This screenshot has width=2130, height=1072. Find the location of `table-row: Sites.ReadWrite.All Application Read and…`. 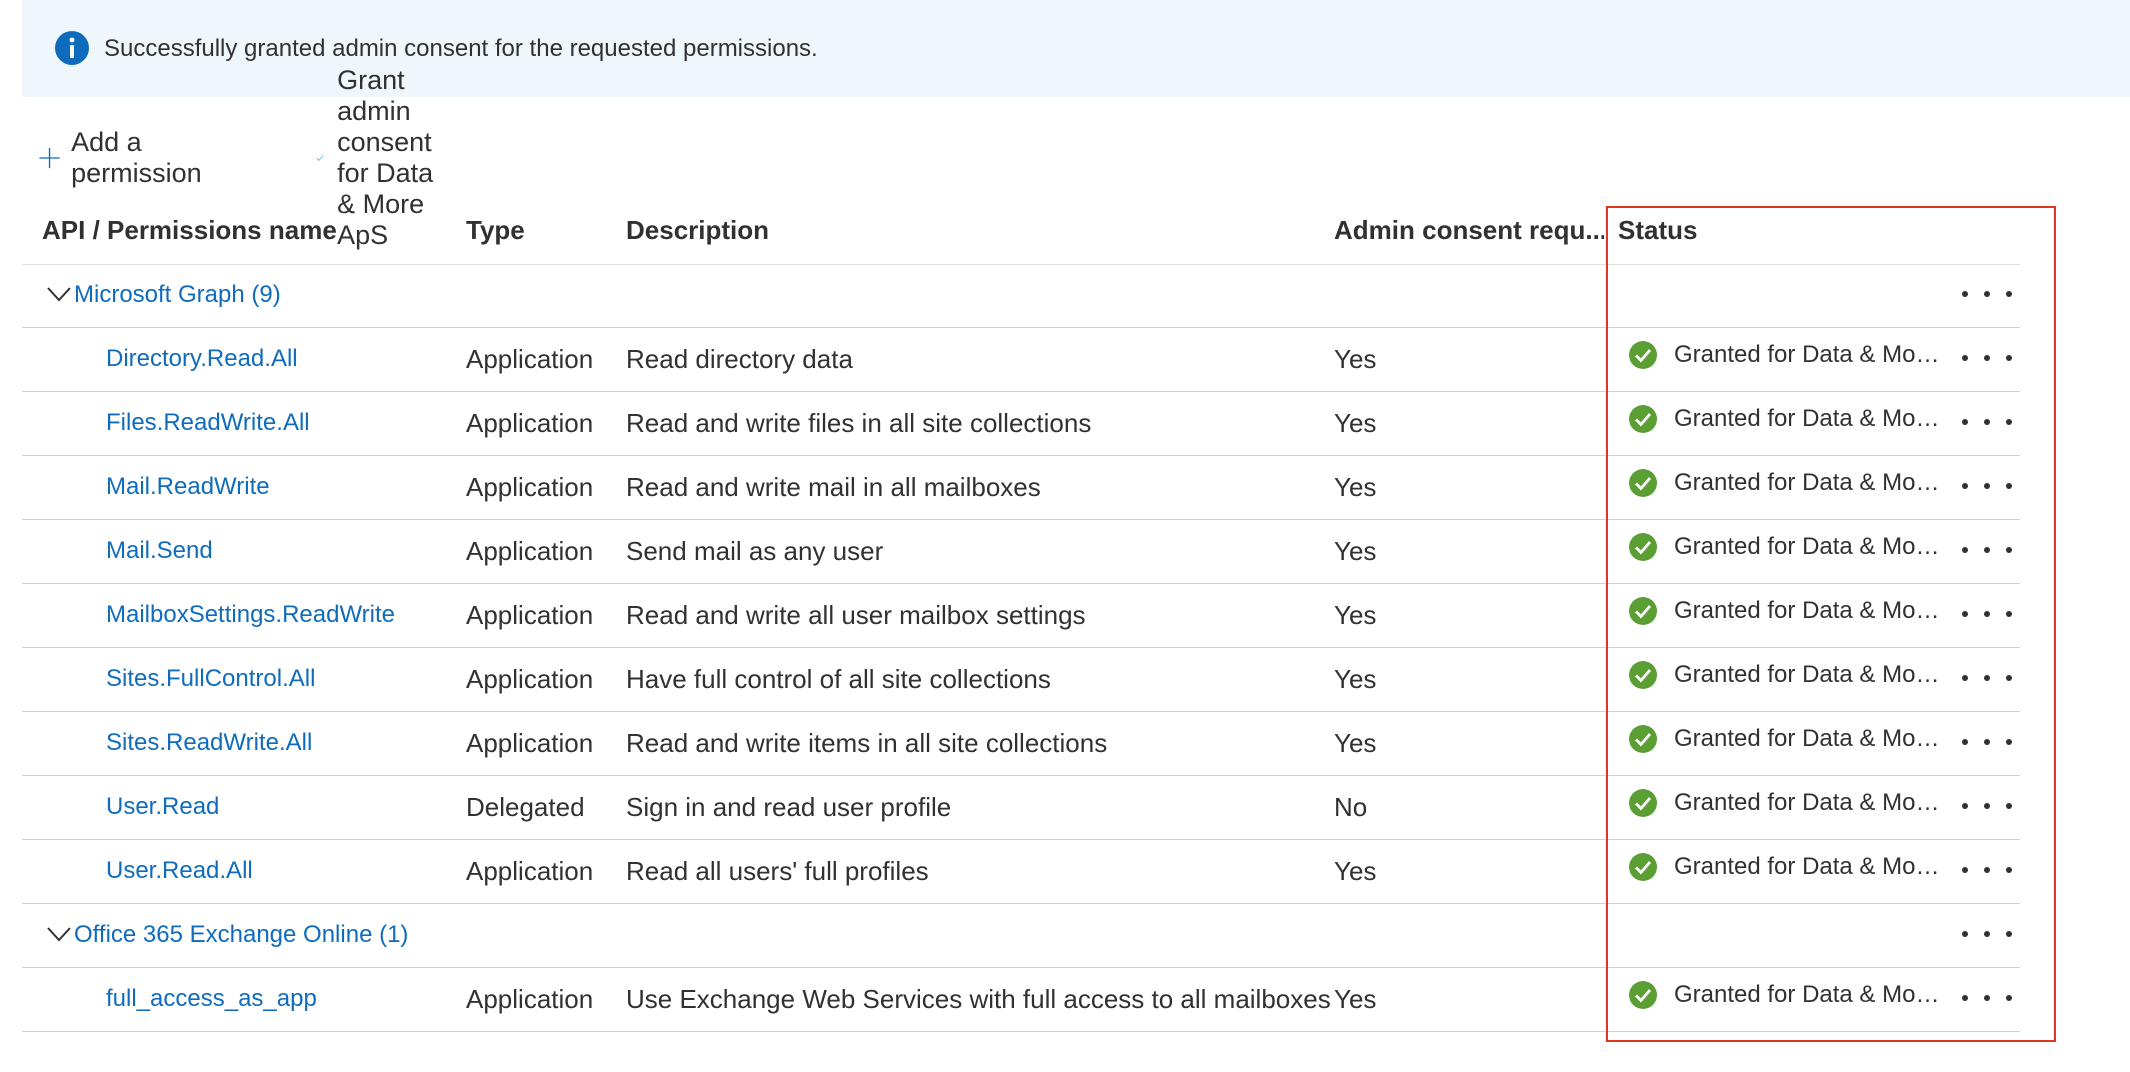

table-row: Sites.ReadWrite.All Application Read and… is located at coordinates (1021, 744).